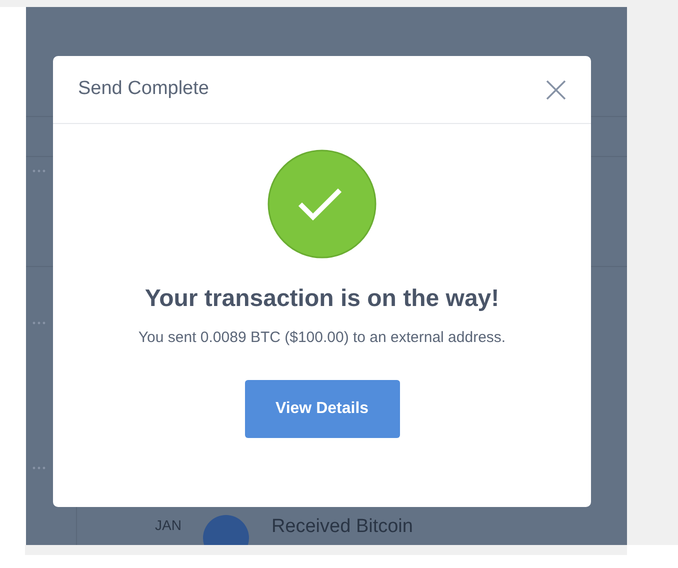 The width and height of the screenshot is (678, 568). I want to click on close-icon, so click(556, 90).